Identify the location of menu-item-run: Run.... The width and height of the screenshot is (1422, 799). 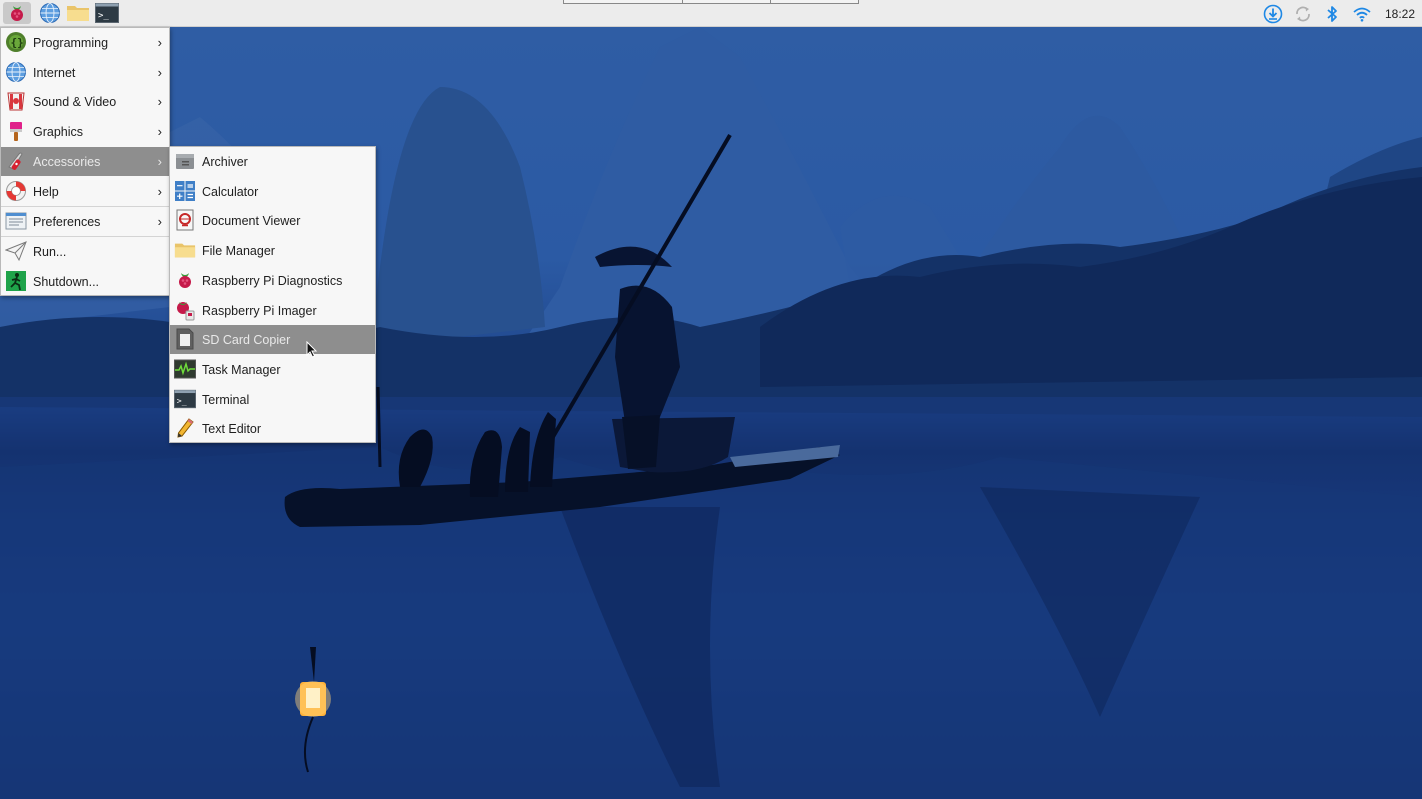
(85, 251).